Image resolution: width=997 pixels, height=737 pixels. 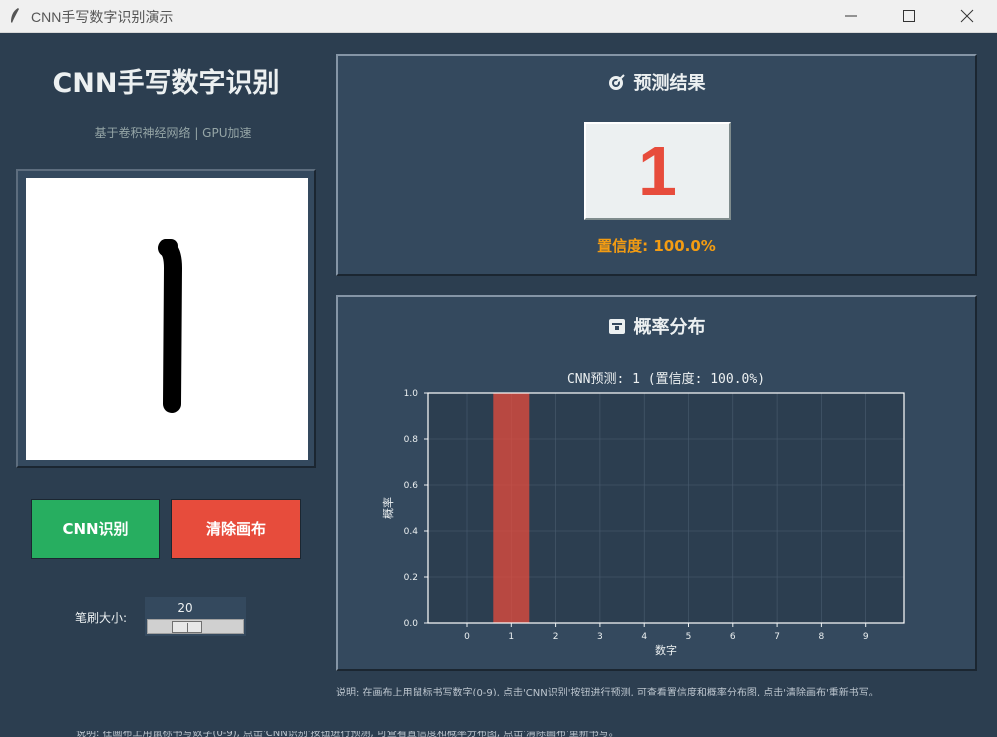 I want to click on maximize-button, so click(x=909, y=16).